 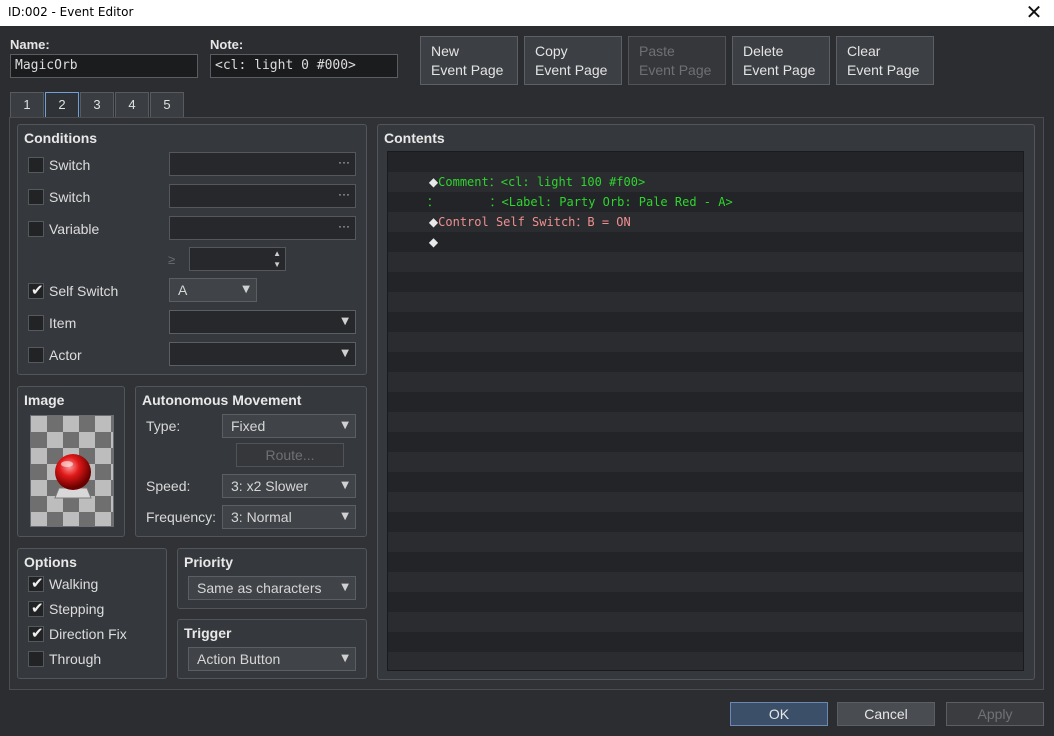 I want to click on new-event-page-label-line1: New, so click(x=445, y=51).